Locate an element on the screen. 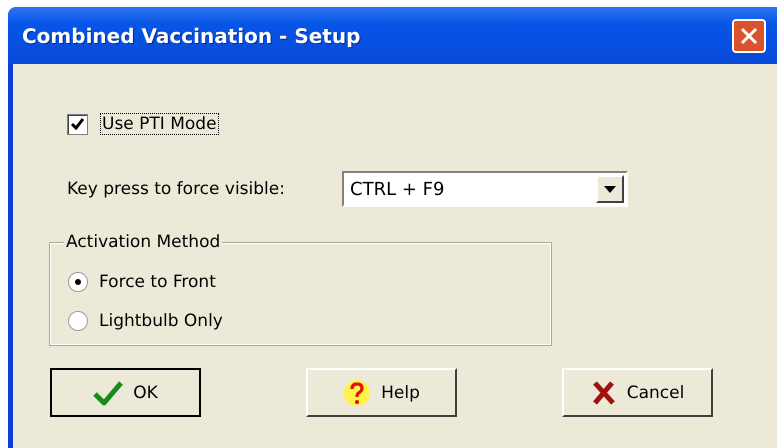 The image size is (777, 448). pti-mode-checkbox is located at coordinates (77, 124).